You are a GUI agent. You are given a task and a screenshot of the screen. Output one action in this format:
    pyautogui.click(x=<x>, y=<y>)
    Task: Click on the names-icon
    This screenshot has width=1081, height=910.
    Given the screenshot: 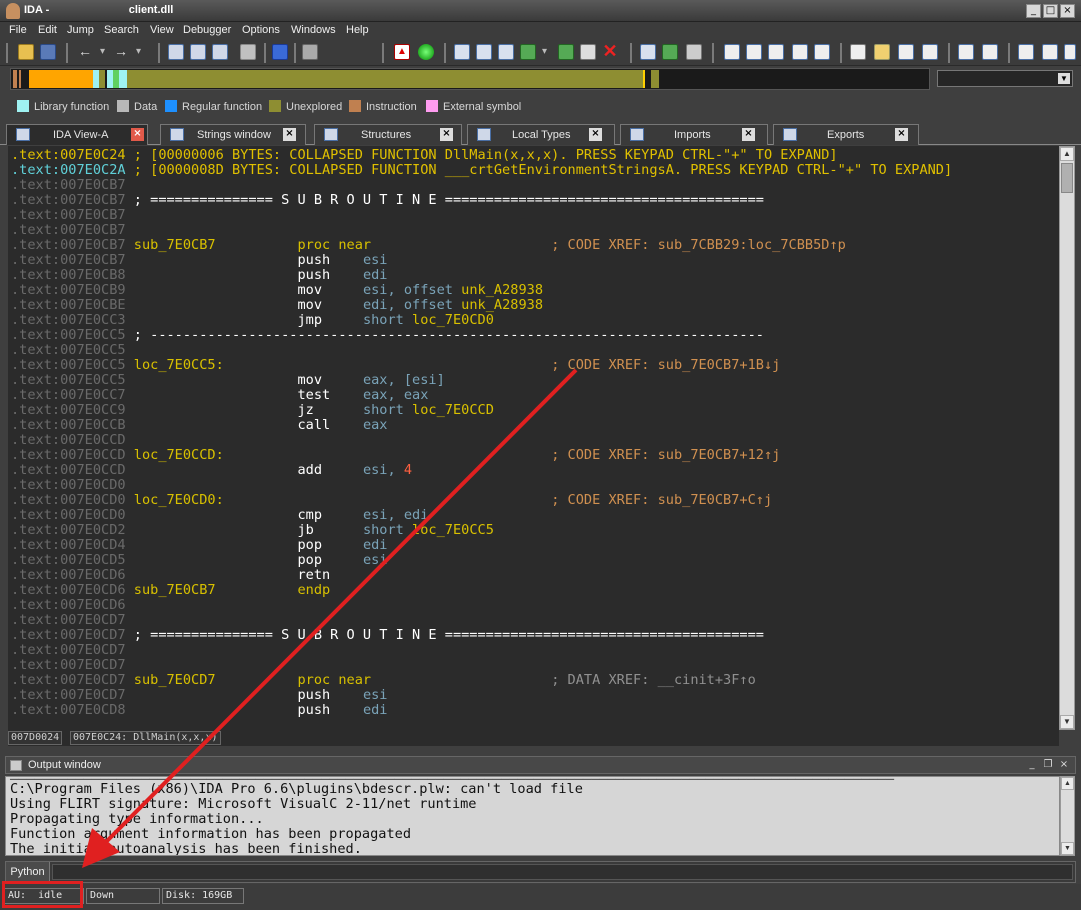 What is the action you would take?
    pyautogui.click(x=754, y=52)
    